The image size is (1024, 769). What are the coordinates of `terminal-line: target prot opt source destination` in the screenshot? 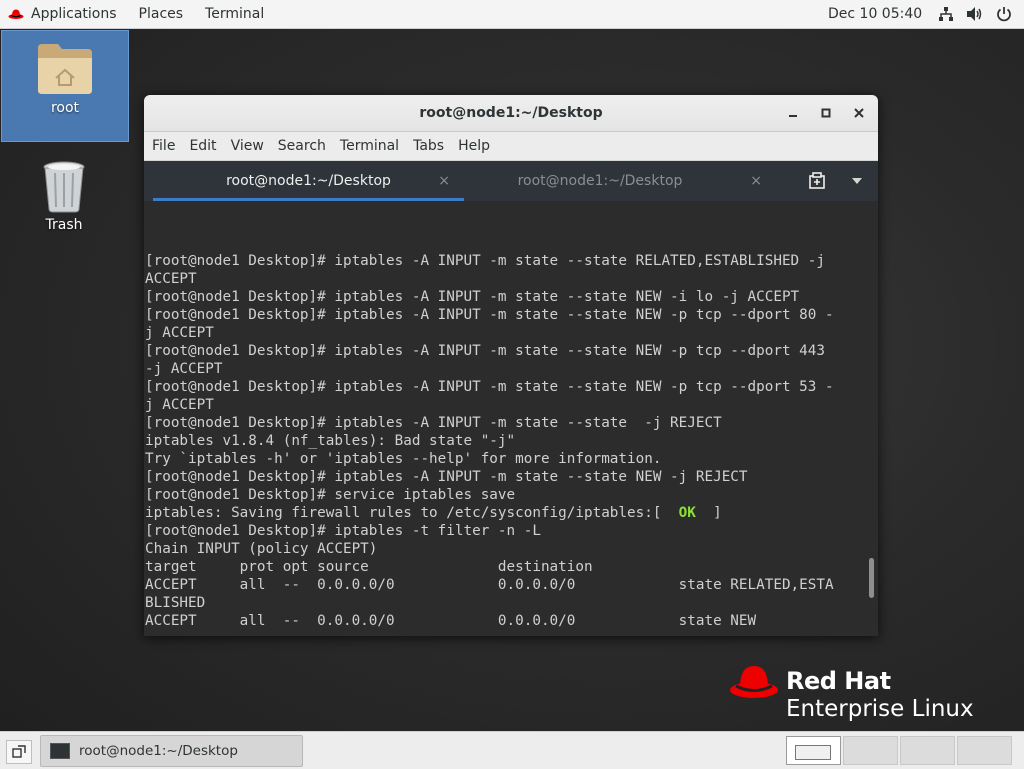 It's located at (369, 567).